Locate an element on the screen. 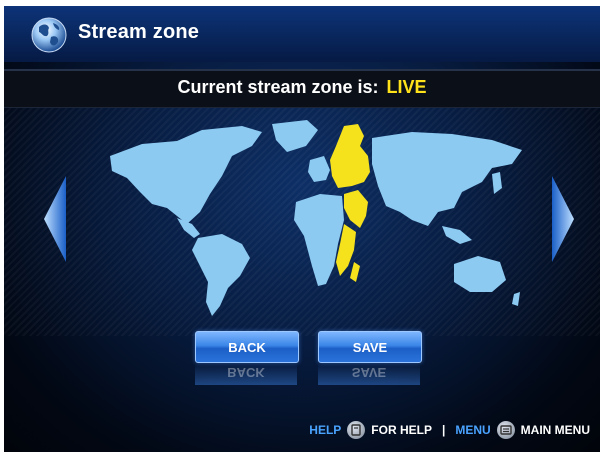 The image size is (604, 457). back-button: BACK is located at coordinates (247, 347).